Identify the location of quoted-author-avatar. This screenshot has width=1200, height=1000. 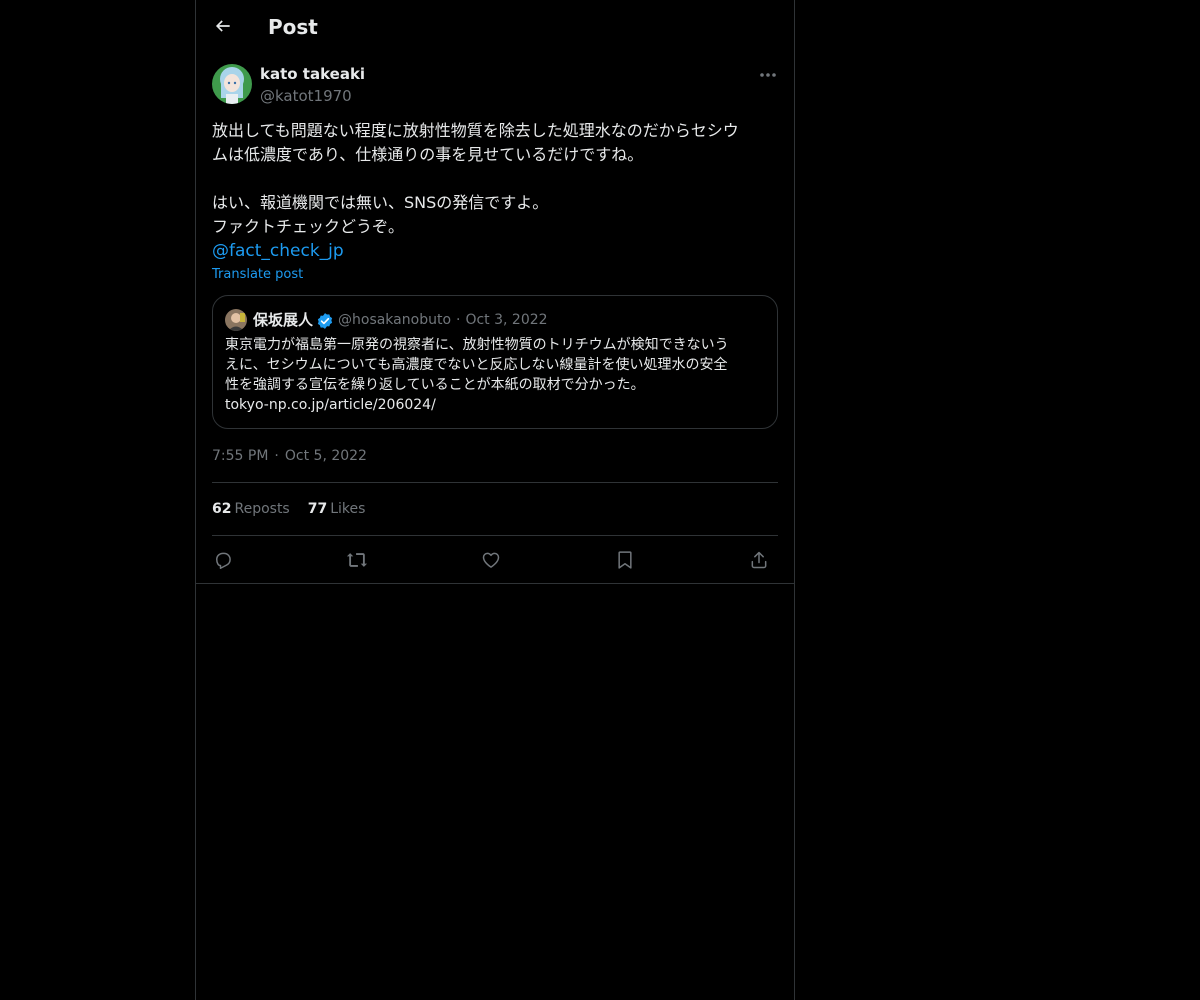
(236, 320).